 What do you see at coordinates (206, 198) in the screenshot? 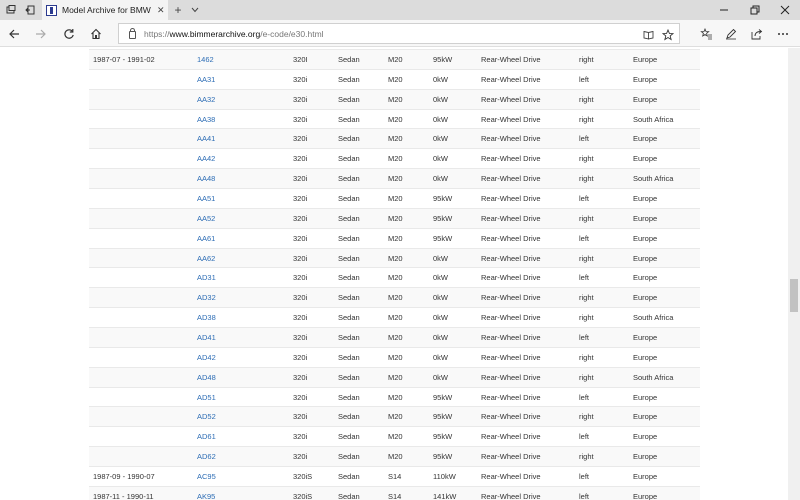
I see `type-code-link: AA51` at bounding box center [206, 198].